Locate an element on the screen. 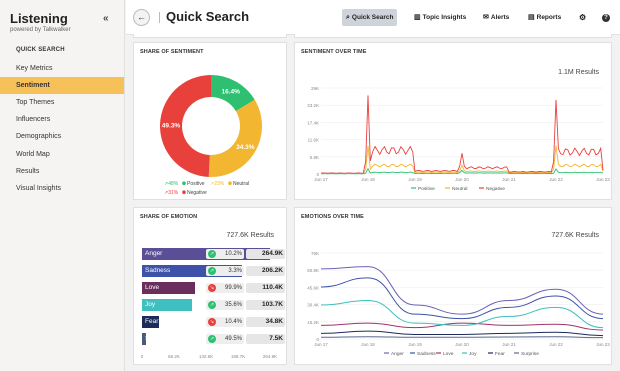 Image resolution: width=620 pixels, height=371 pixels. legend-label-joy: Joy is located at coordinates (473, 354).